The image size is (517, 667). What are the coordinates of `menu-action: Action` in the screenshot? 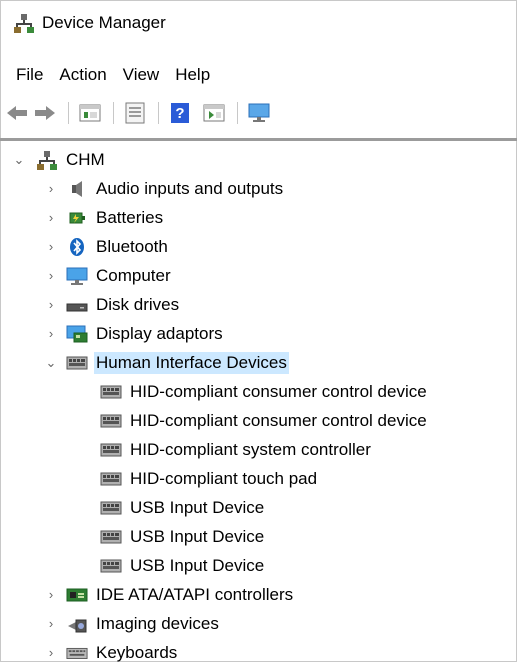 It's located at (82, 75).